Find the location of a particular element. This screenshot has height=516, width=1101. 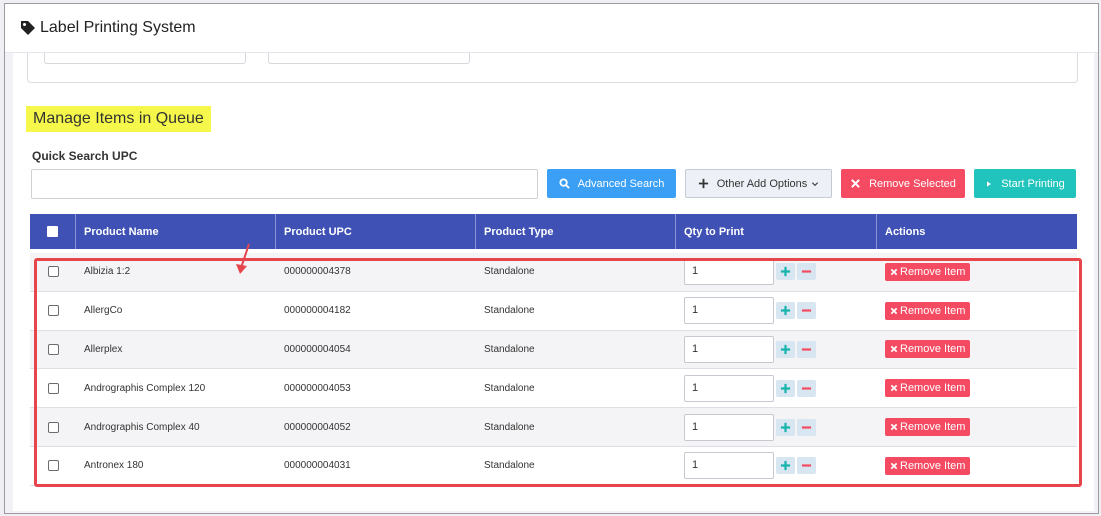

start-printing-label: Start Printing is located at coordinates (1033, 183).